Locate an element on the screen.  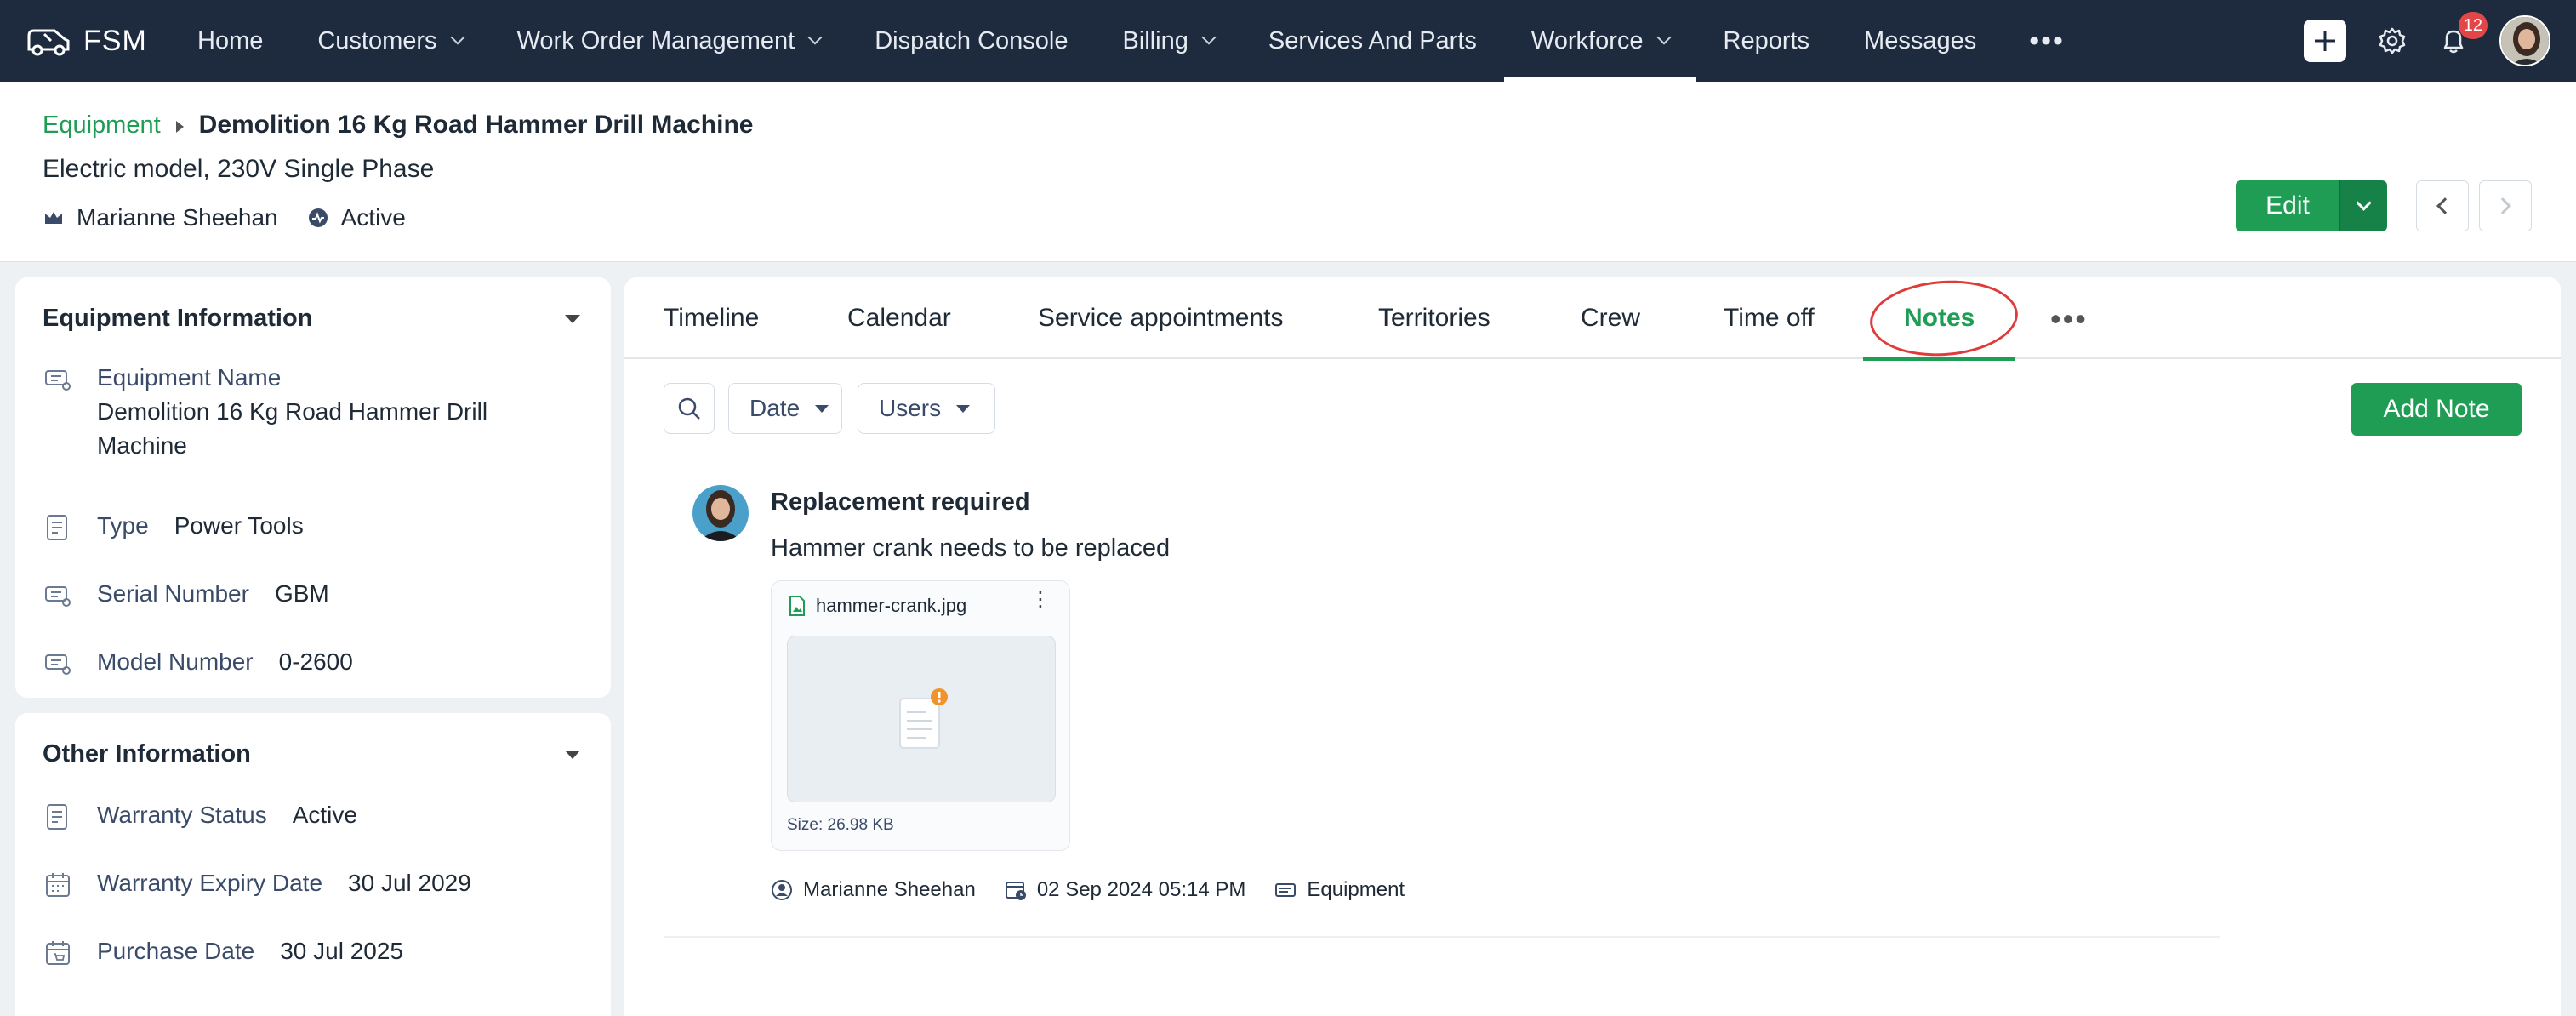
field-value: Active is located at coordinates (325, 815).